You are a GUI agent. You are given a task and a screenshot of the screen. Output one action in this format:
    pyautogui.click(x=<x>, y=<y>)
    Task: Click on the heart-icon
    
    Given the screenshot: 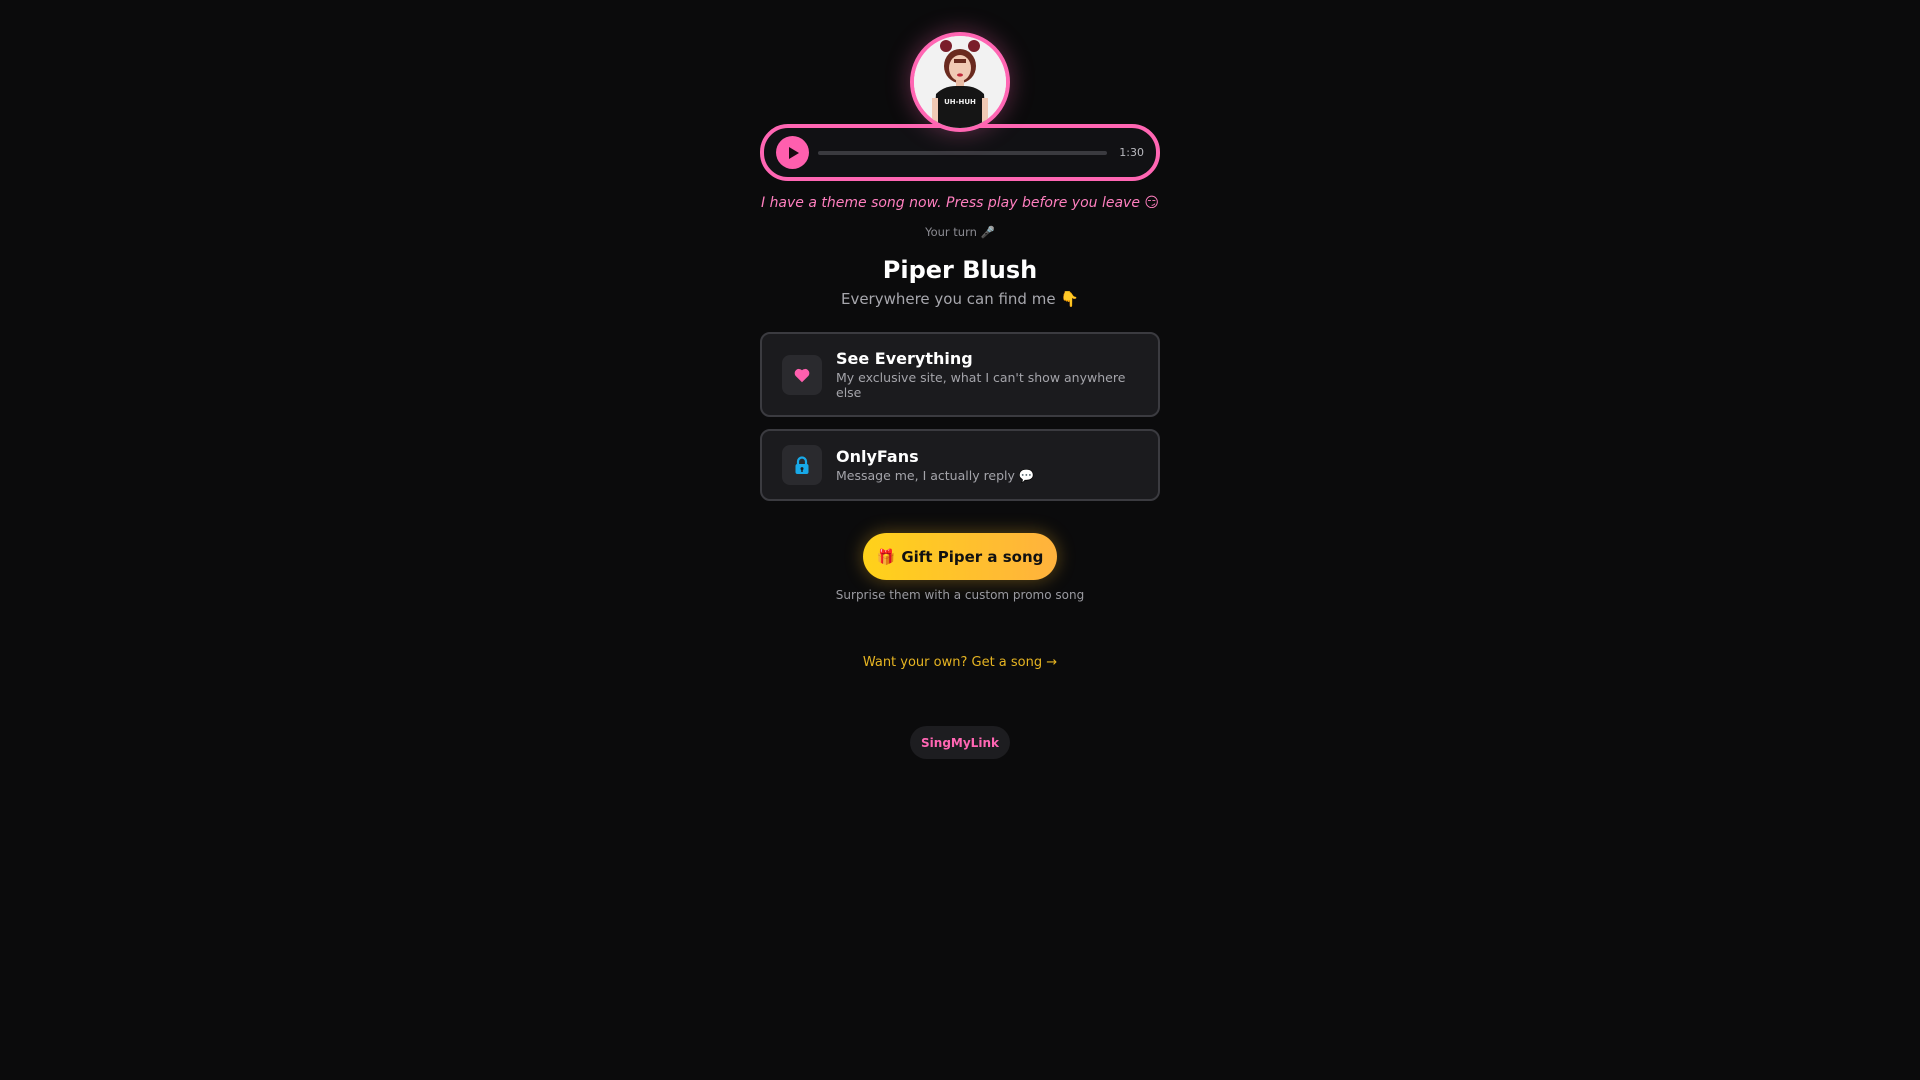 What is the action you would take?
    pyautogui.click(x=802, y=374)
    